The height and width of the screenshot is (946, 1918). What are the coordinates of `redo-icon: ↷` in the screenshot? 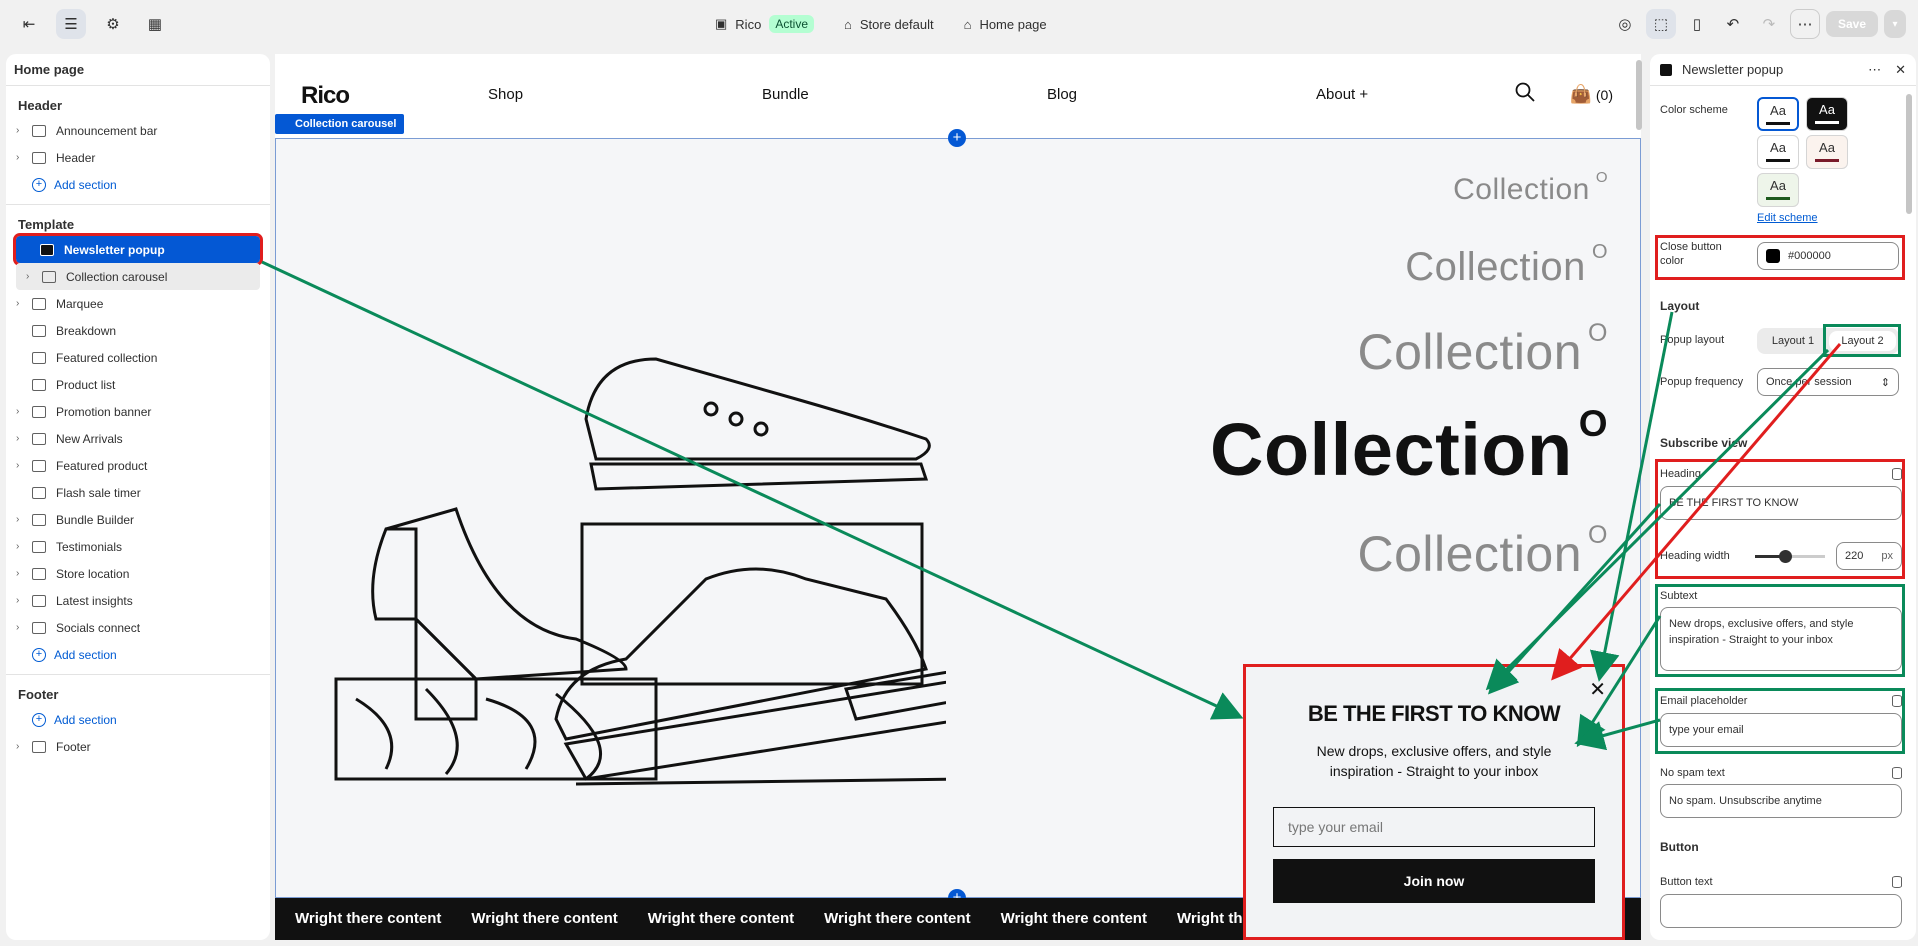 It's located at (1769, 24).